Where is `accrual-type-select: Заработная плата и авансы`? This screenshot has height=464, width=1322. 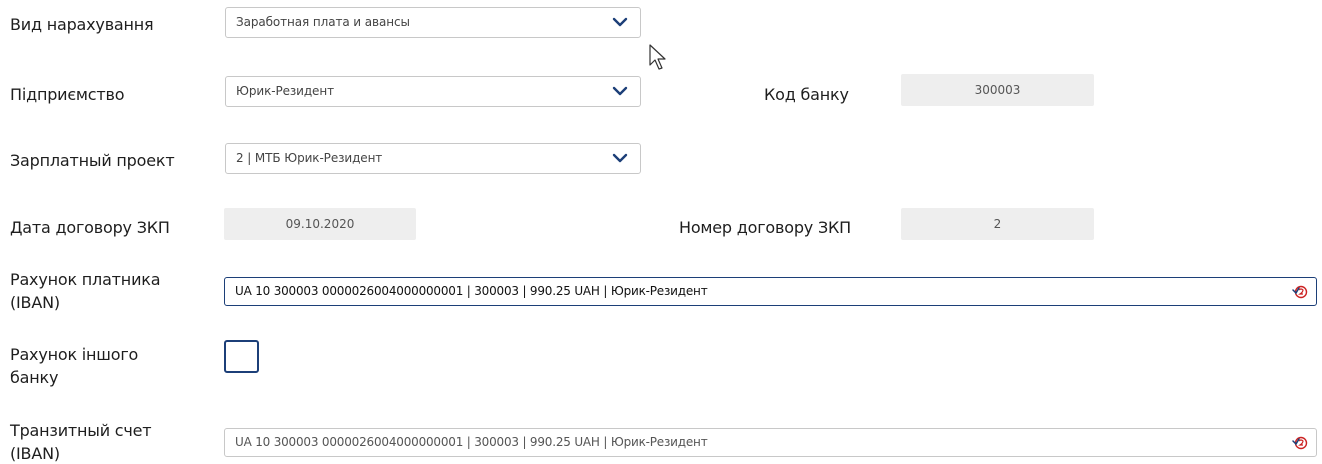 accrual-type-select: Заработная плата и авансы is located at coordinates (433, 22).